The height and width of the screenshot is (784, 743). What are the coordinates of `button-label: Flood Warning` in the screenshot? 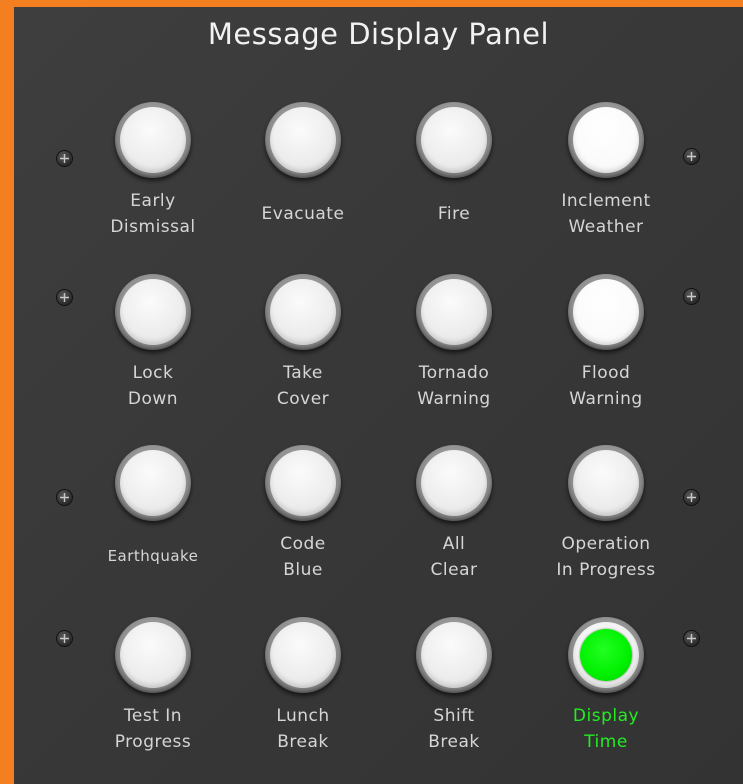 It's located at (606, 386).